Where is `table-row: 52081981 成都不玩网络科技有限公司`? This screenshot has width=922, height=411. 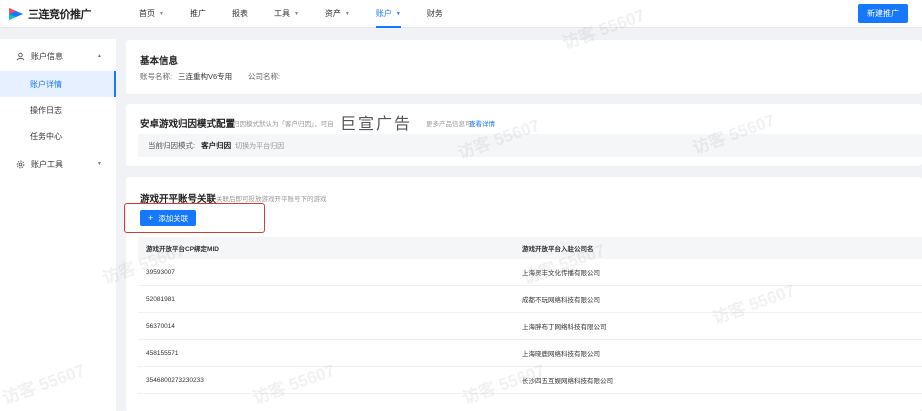 table-row: 52081981 成都不玩网络科技有限公司 is located at coordinates (530, 299).